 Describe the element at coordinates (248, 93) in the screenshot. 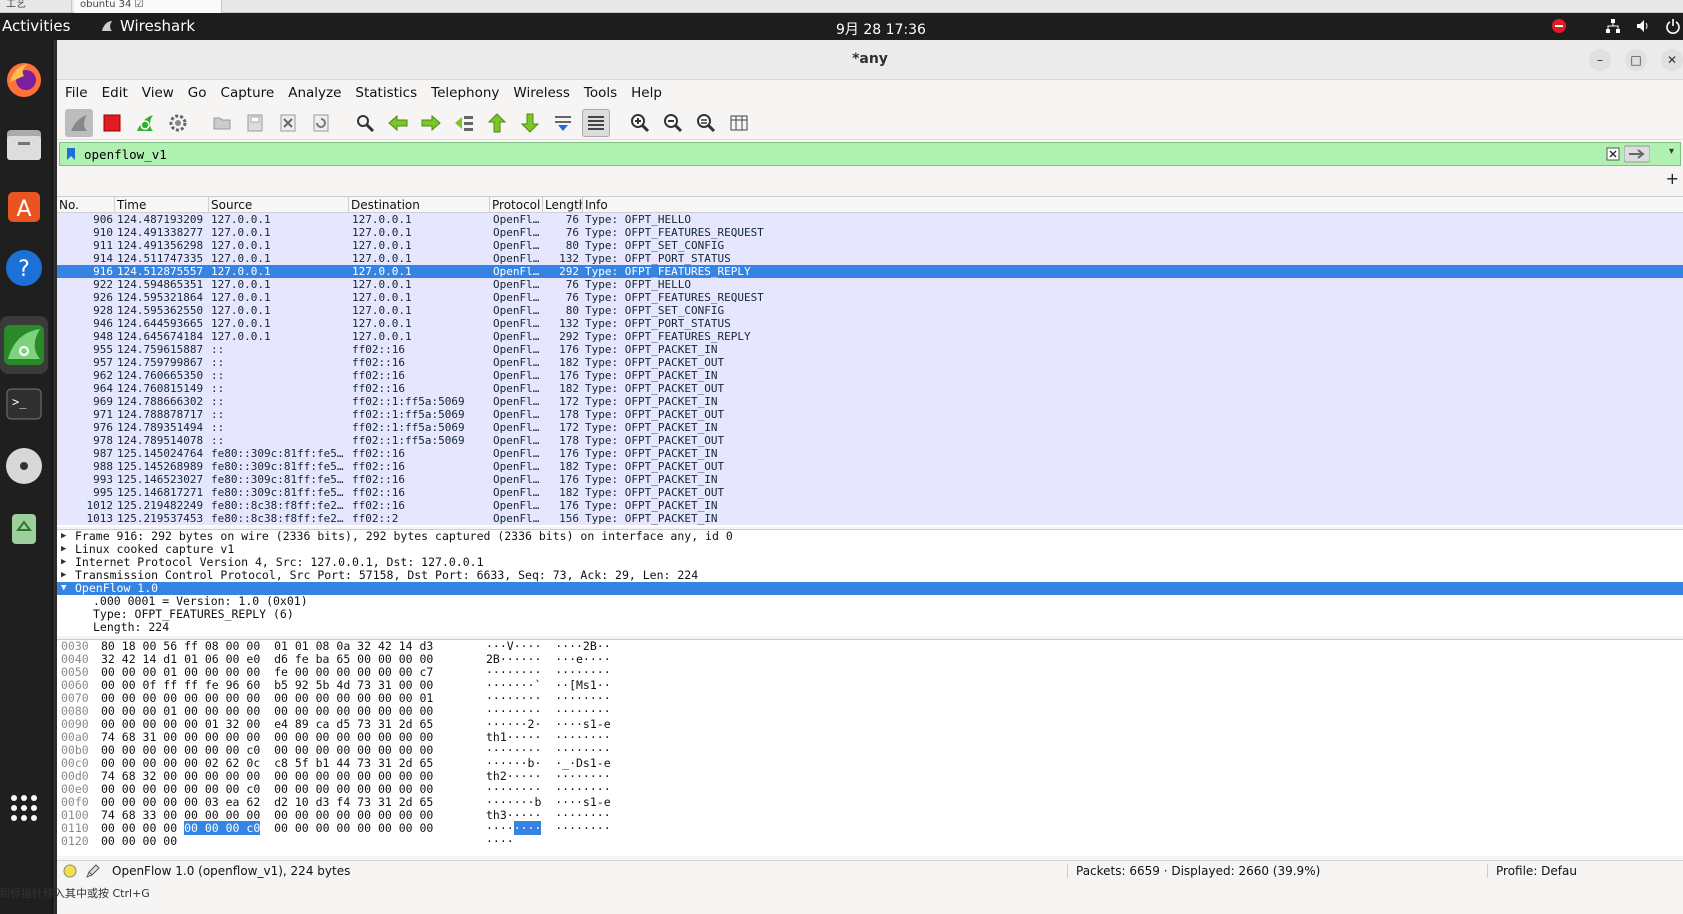

I see `menu-capture: Capture` at that location.